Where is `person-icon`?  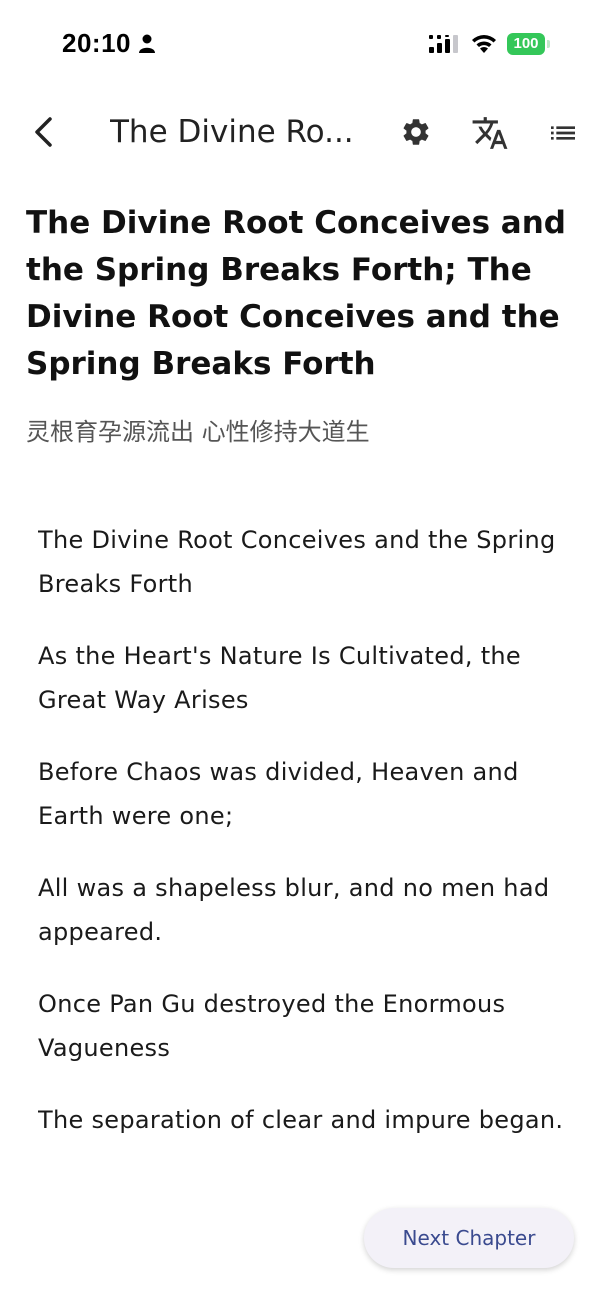
person-icon is located at coordinates (147, 43).